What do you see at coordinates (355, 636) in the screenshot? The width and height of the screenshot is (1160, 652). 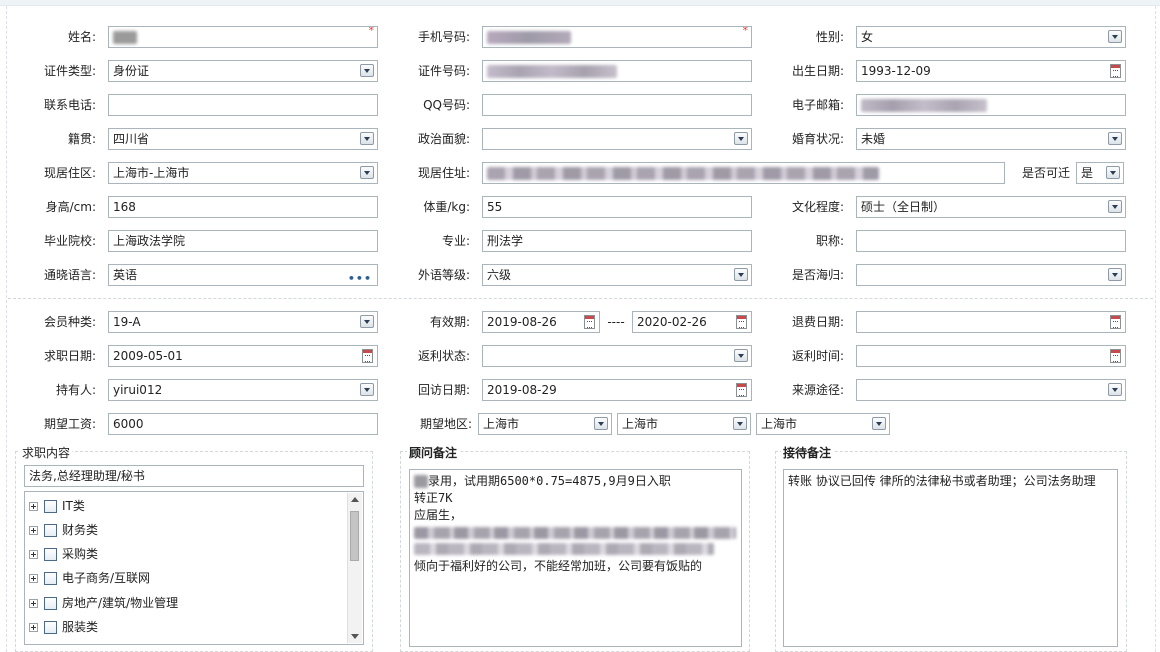 I see `scroll-down-icon` at bounding box center [355, 636].